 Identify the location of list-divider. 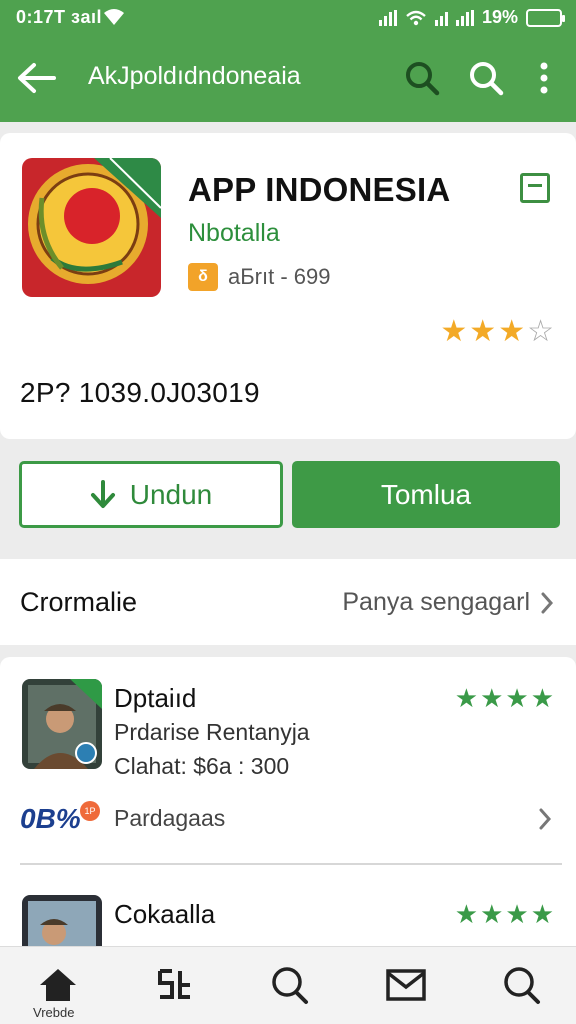
(291, 864).